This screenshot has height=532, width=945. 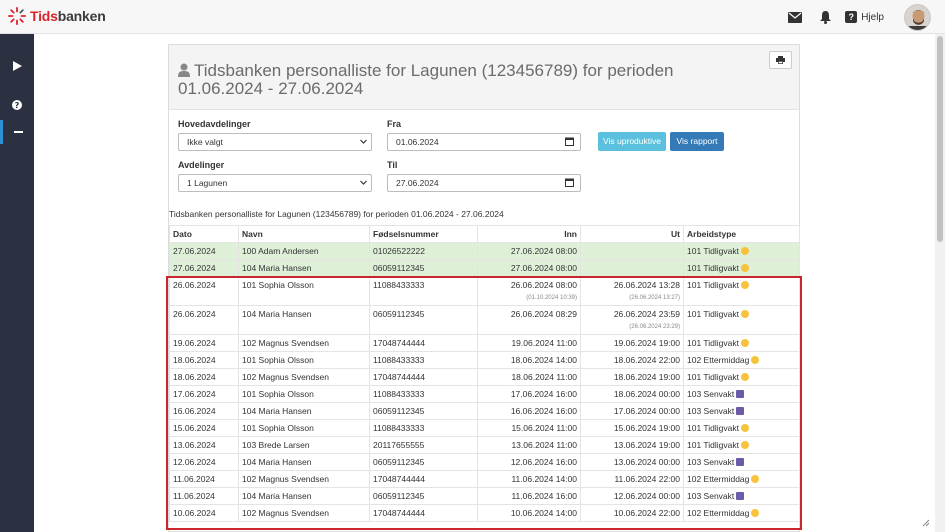 I want to click on bell-icon, so click(x=825, y=17).